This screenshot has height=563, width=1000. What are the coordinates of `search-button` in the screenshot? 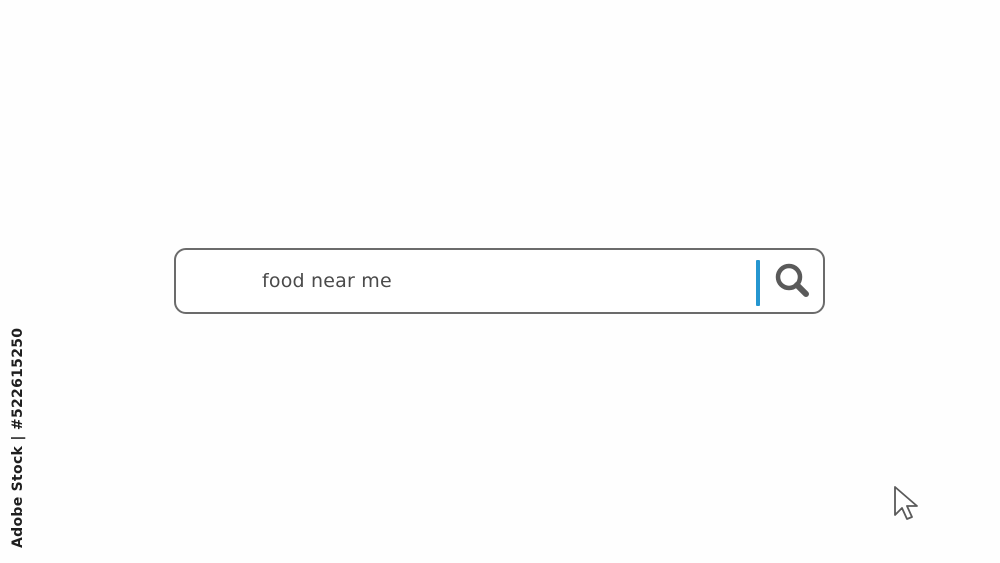 It's located at (793, 281).